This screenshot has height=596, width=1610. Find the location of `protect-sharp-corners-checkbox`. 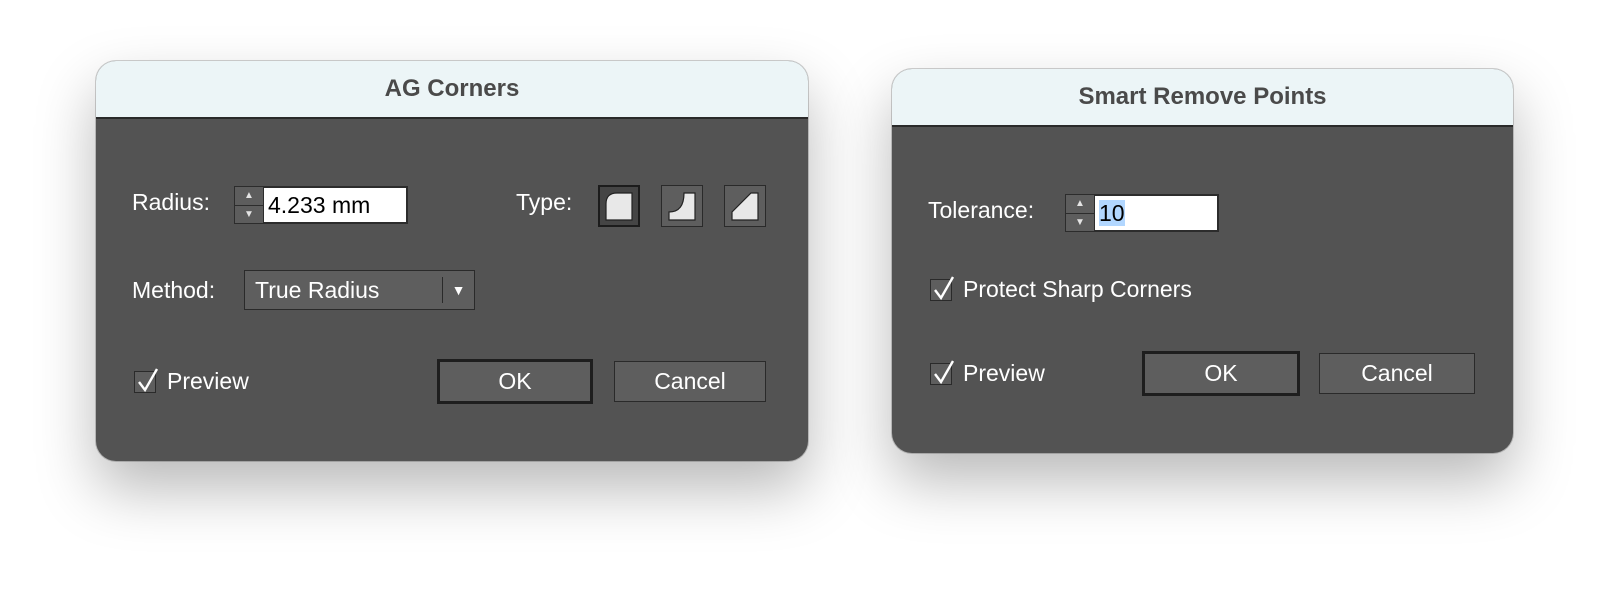

protect-sharp-corners-checkbox is located at coordinates (942, 288).